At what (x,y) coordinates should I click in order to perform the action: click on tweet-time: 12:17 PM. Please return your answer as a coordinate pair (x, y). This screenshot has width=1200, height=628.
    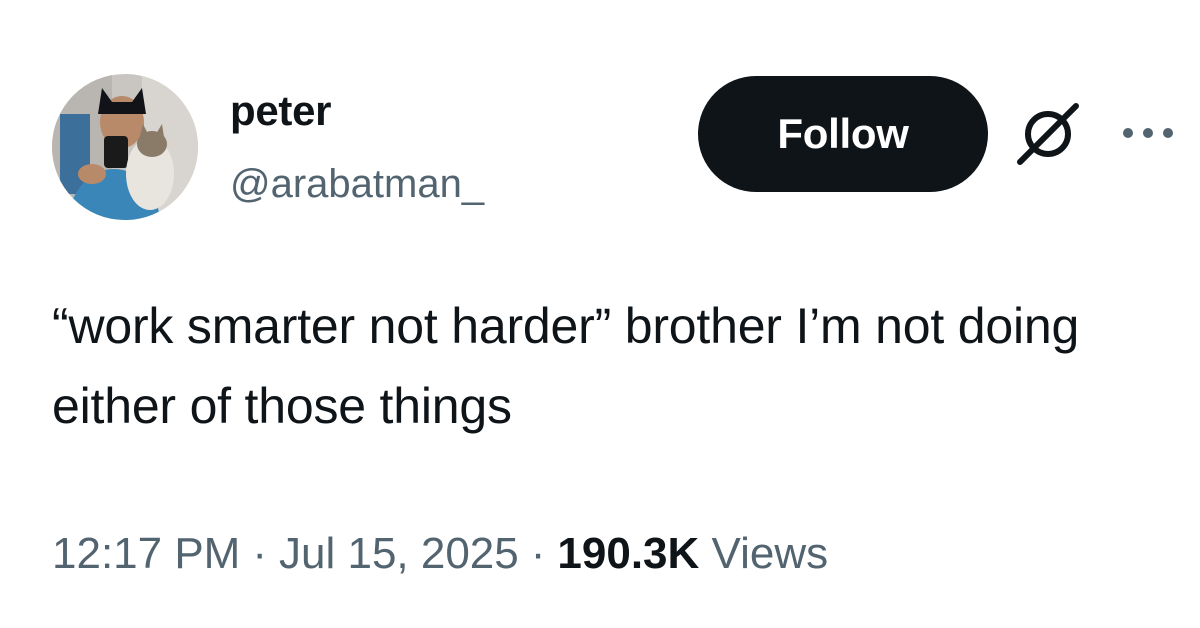
    Looking at the image, I should click on (146, 553).